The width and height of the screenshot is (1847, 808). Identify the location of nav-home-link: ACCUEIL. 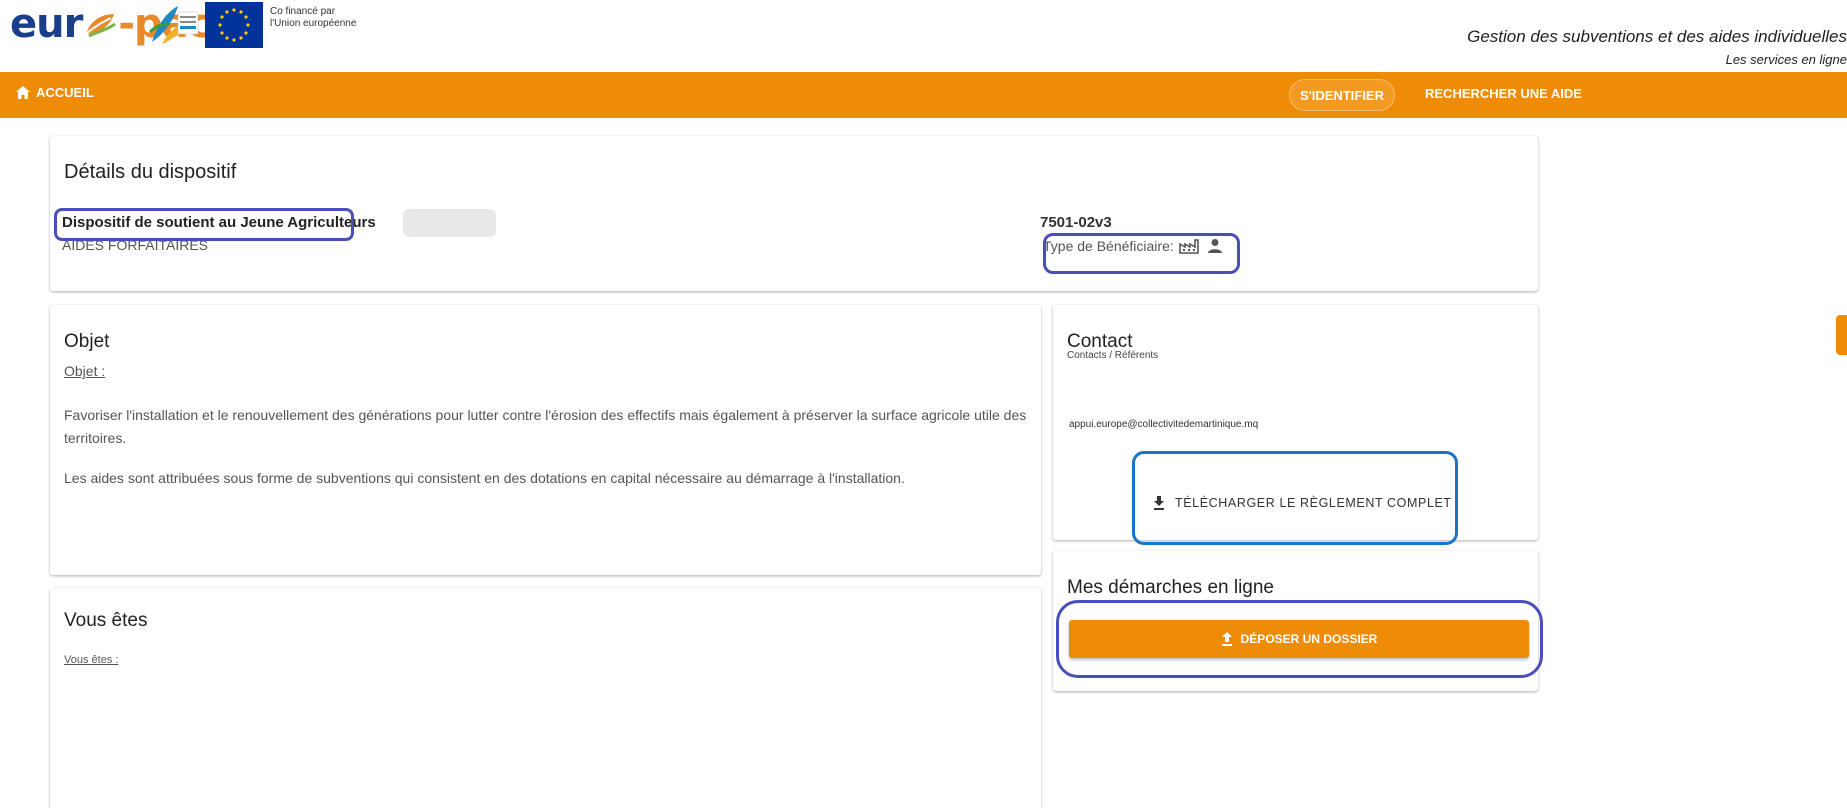
(55, 92).